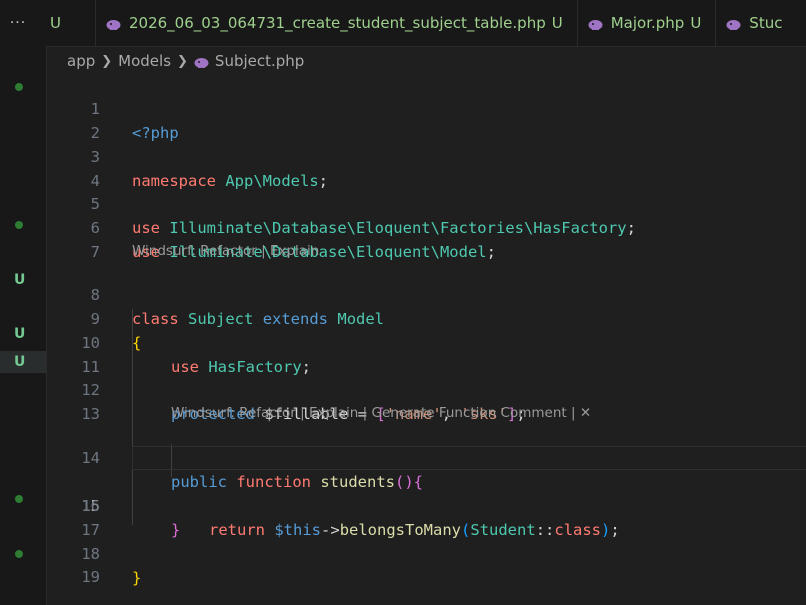  Describe the element at coordinates (426, 238) in the screenshot. I see `code-line: 7` at that location.